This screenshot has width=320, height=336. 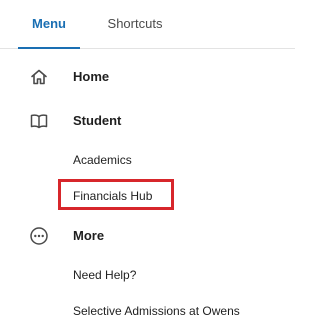 What do you see at coordinates (156, 311) in the screenshot?
I see `nav-subitem-selective-admissions: Selective Admissions at Owens` at bounding box center [156, 311].